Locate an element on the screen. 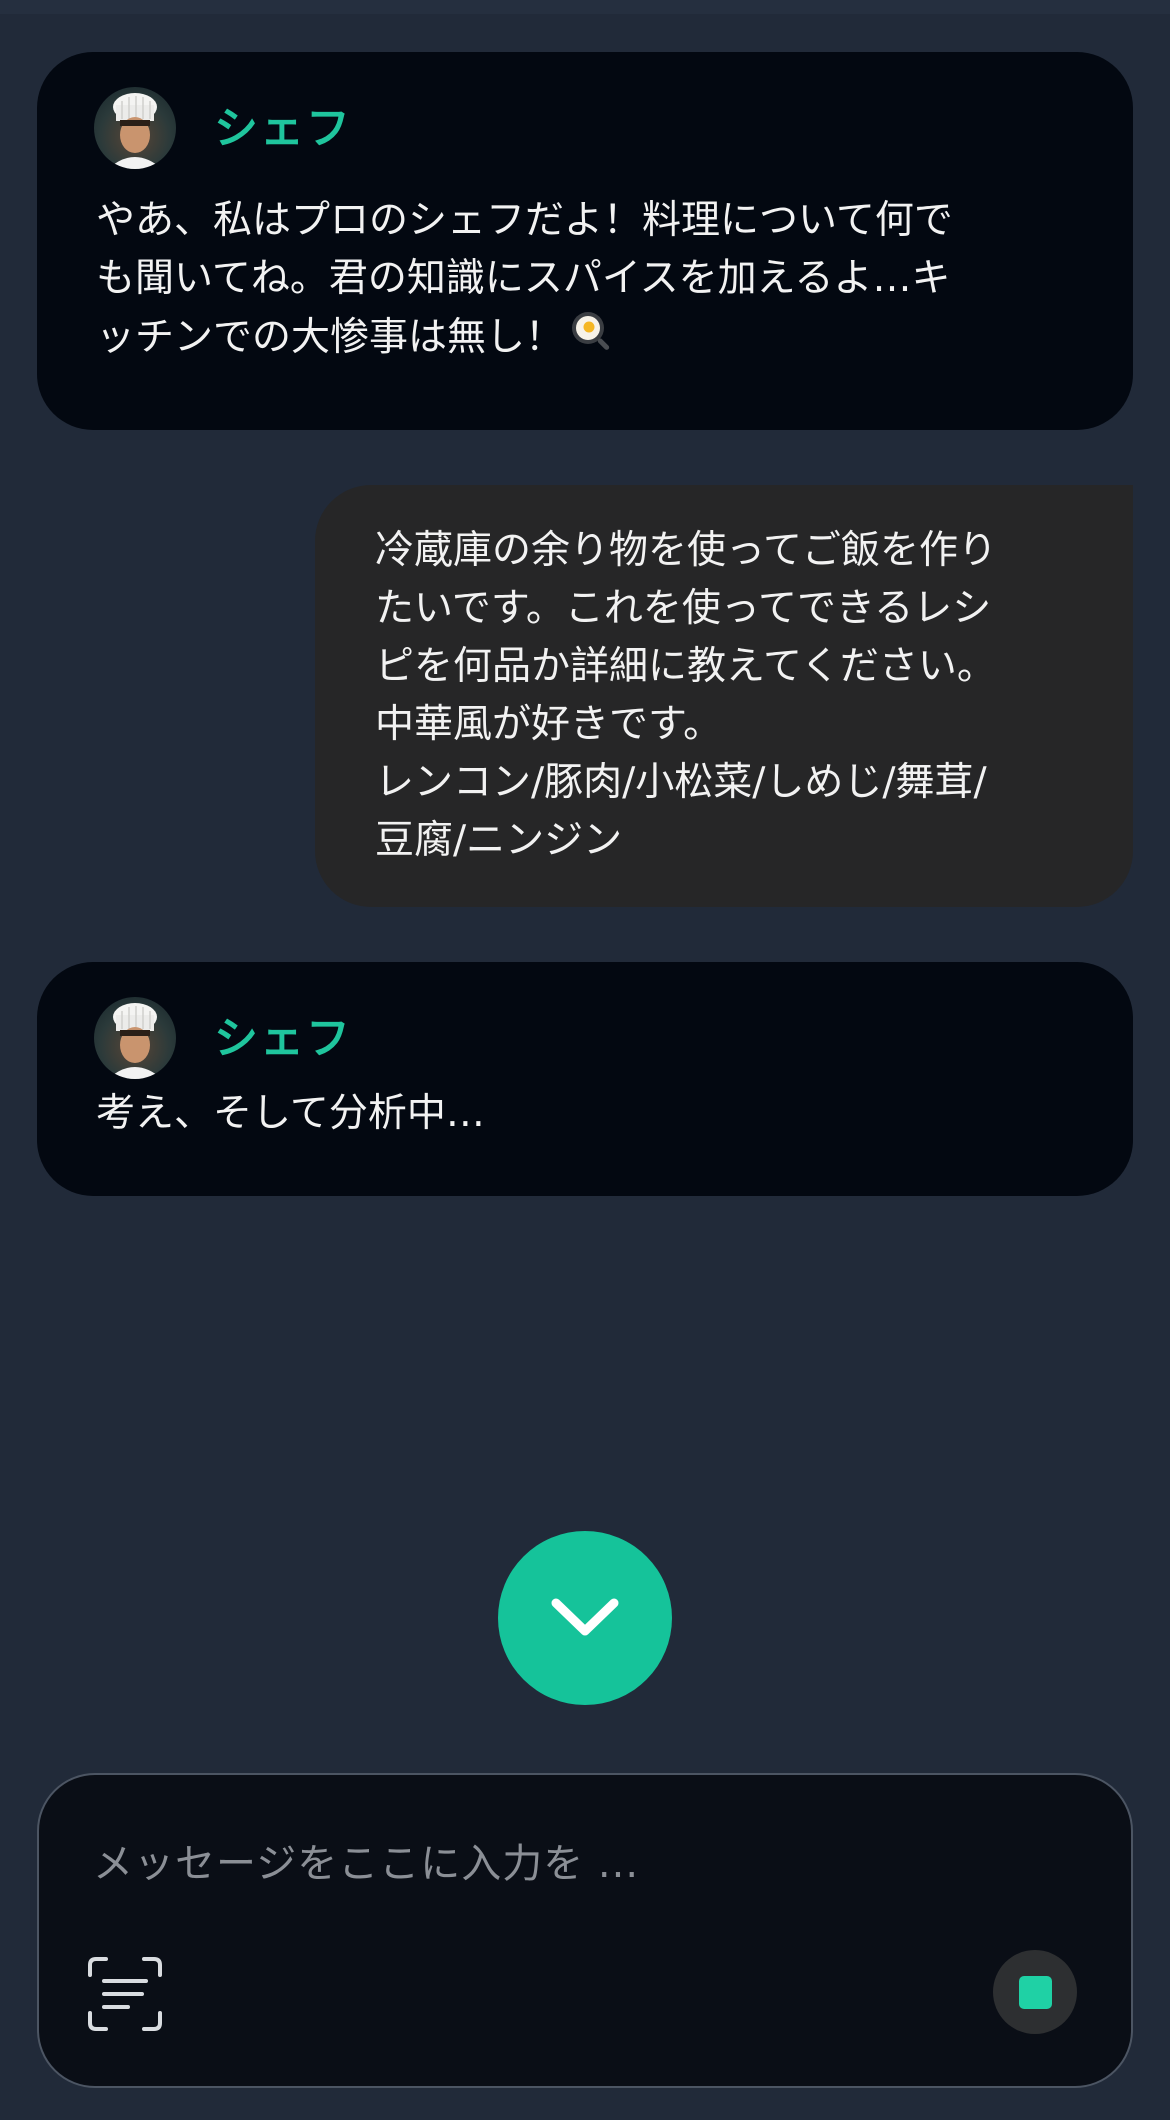 The width and height of the screenshot is (1170, 2120). scan-text-button is located at coordinates (125, 1994).